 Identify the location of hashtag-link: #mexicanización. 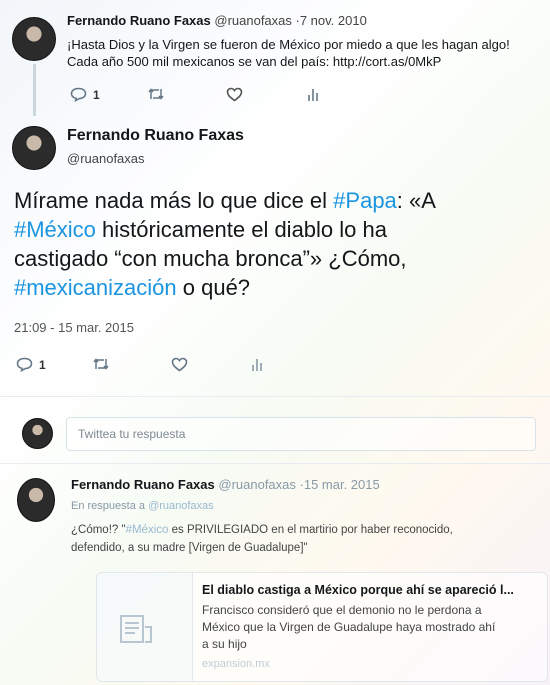
(95, 287).